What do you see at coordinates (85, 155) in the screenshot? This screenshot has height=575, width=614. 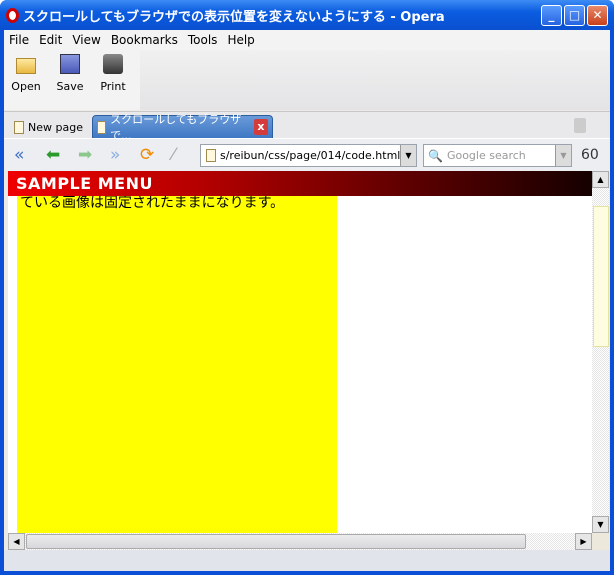 I see `forward-icon: ➡` at bounding box center [85, 155].